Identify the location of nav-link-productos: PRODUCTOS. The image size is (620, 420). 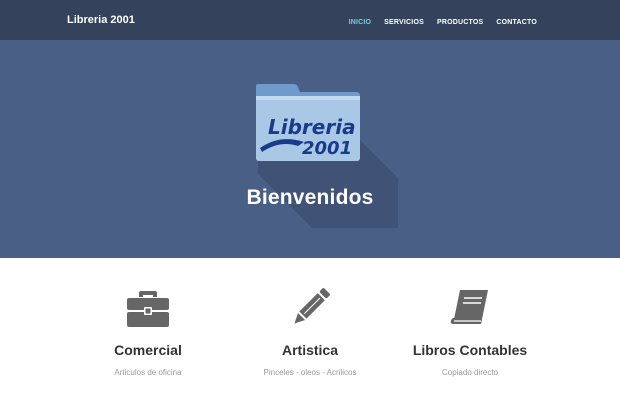
(460, 22).